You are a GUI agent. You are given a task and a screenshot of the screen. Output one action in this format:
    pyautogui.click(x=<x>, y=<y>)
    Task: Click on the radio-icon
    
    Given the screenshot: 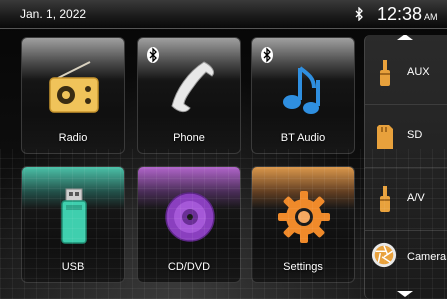 What is the action you would take?
    pyautogui.click(x=74, y=87)
    